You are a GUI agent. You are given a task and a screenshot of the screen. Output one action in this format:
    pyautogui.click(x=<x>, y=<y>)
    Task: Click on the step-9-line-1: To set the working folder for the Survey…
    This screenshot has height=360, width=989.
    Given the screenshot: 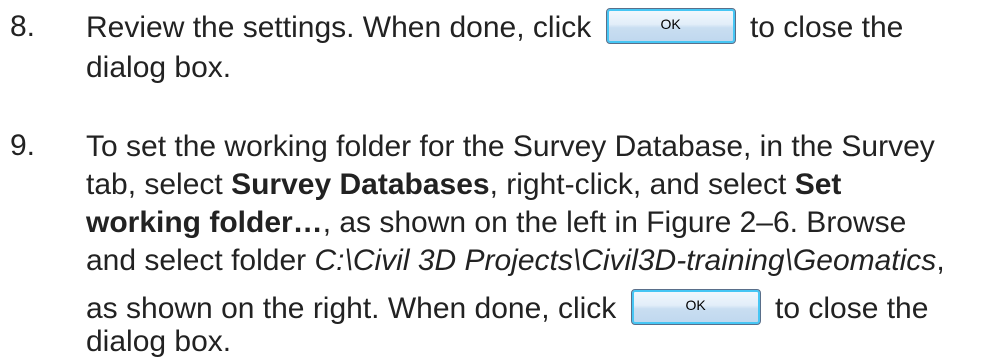 What is the action you would take?
    pyautogui.click(x=510, y=146)
    